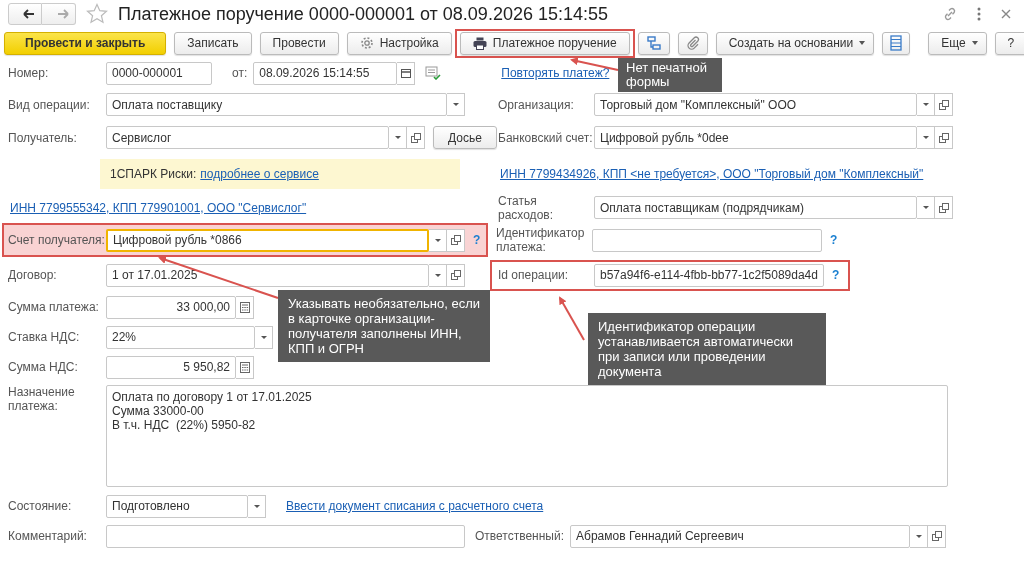  What do you see at coordinates (527, 436) in the screenshot?
I see `text-area: Оплата по договору 1 от 17.01.2025 Сумма 33000-00 В т.ч. НДС (22%) 5950-82` at bounding box center [527, 436].